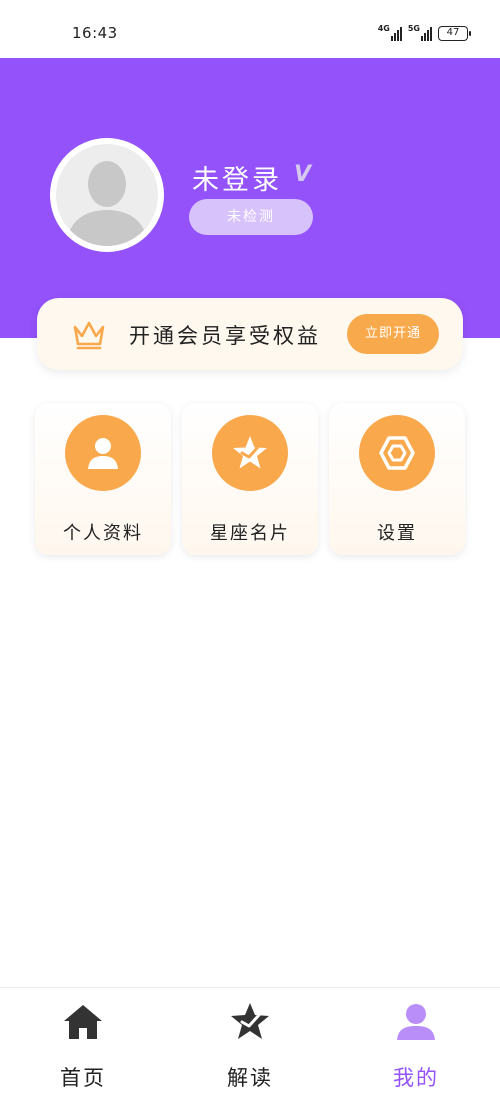 Image resolution: width=500 pixels, height=1111 pixels. What do you see at coordinates (416, 1049) in the screenshot?
I see `nav-mine: 我的` at bounding box center [416, 1049].